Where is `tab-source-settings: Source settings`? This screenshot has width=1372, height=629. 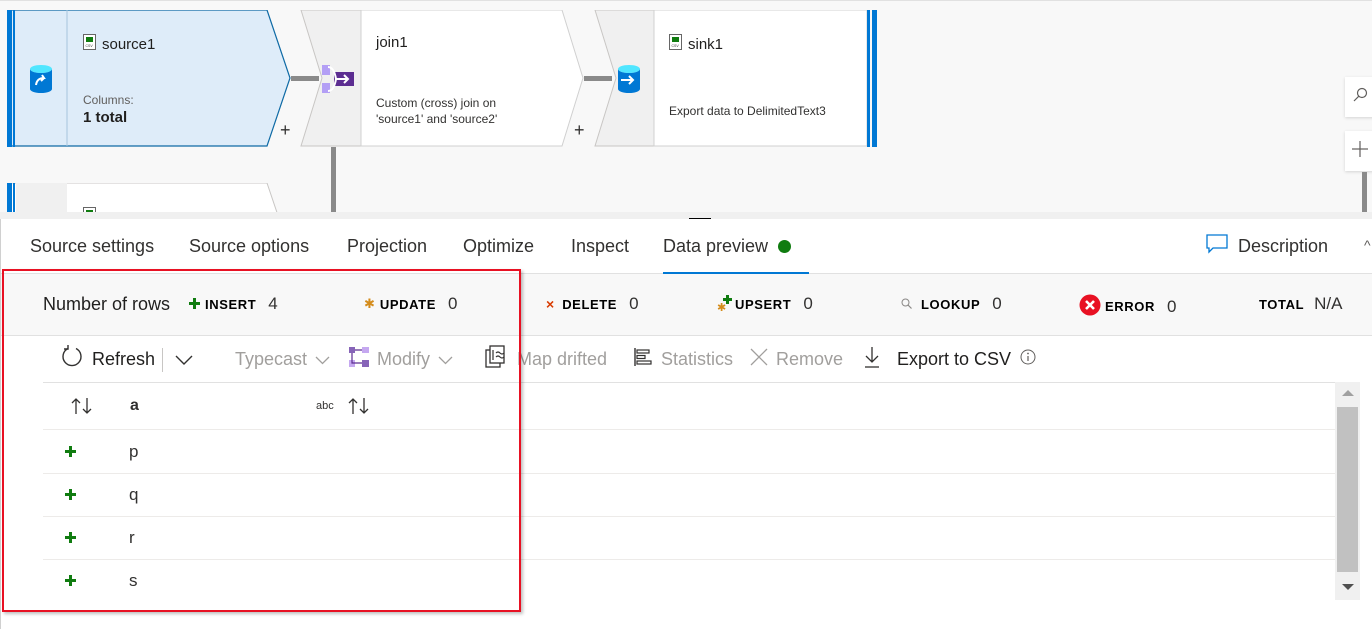 tab-source-settings: Source settings is located at coordinates (92, 246).